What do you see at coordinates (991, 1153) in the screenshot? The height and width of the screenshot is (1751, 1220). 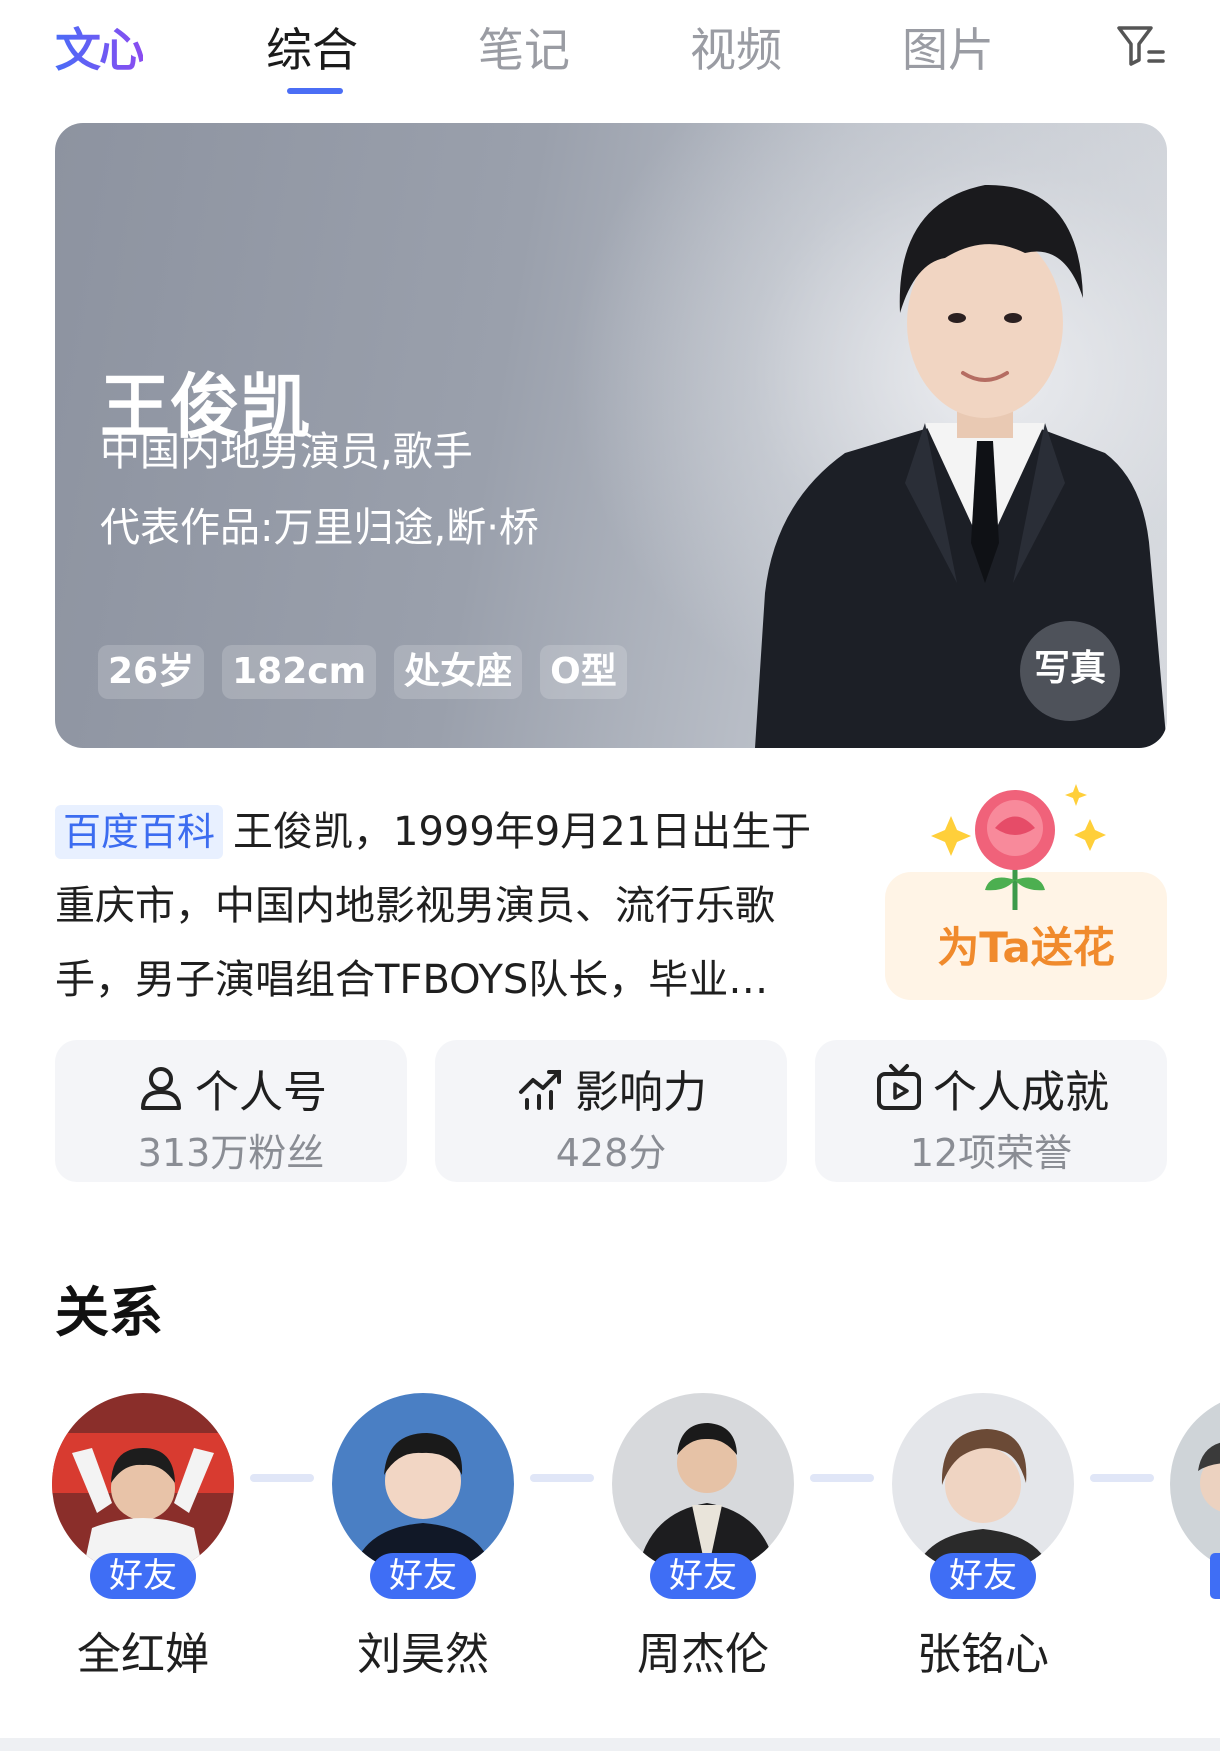 I see `stat-value: 12项荣誉` at bounding box center [991, 1153].